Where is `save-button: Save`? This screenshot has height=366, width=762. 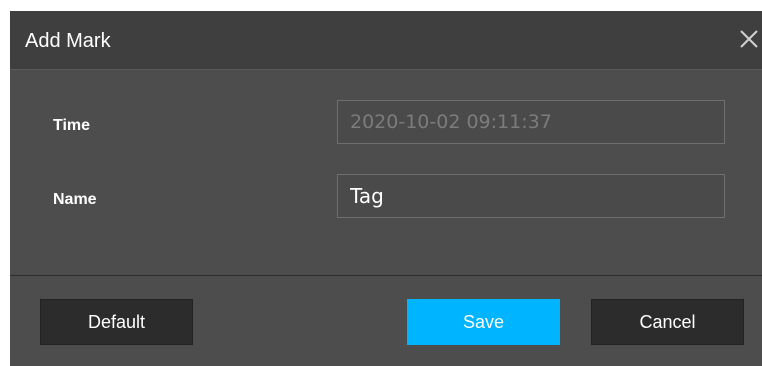
save-button: Save is located at coordinates (483, 322).